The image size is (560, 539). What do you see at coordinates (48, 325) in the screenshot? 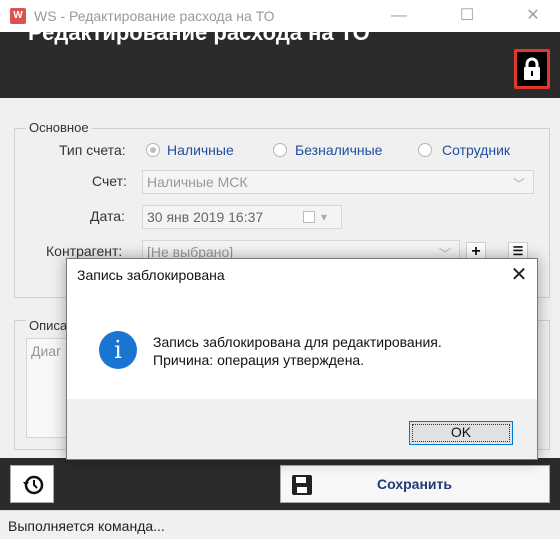
I see `description-group-label: Описа` at bounding box center [48, 325].